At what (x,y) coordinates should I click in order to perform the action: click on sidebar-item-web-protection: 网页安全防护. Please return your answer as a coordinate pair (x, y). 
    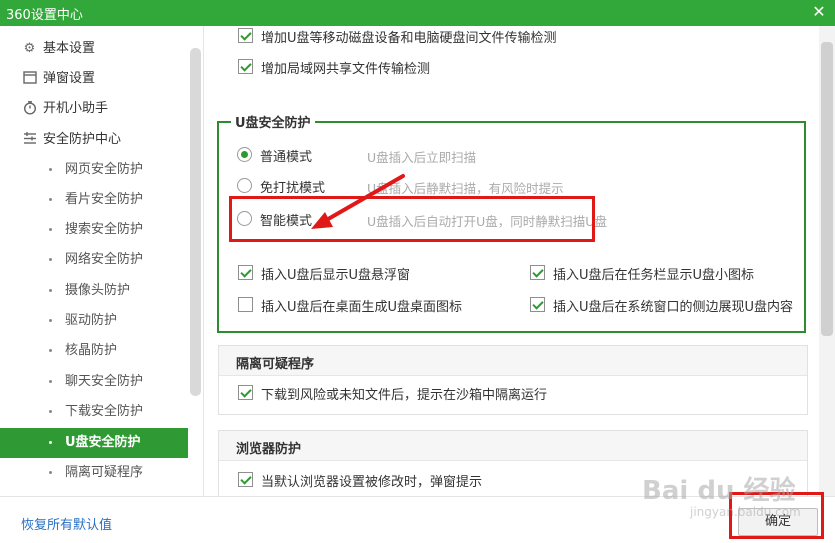
    Looking at the image, I should click on (94, 170).